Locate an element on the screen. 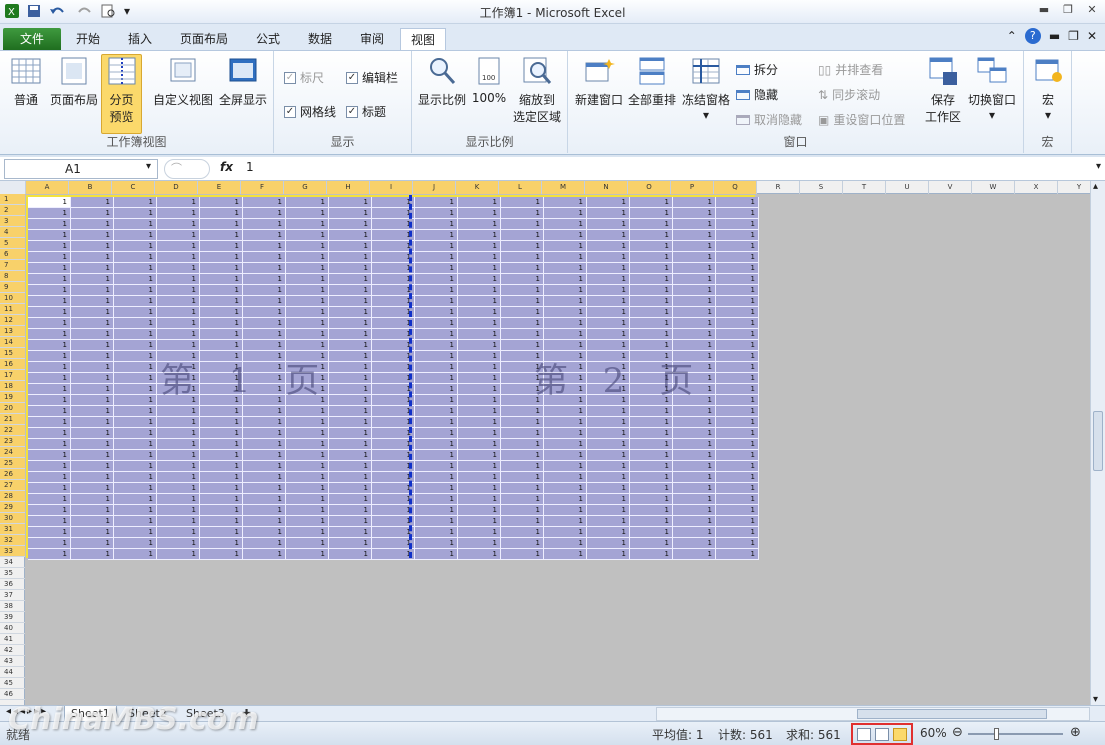 Image resolution: width=1105 pixels, height=745 pixels. row-header-40: 40 is located at coordinates (12, 628).